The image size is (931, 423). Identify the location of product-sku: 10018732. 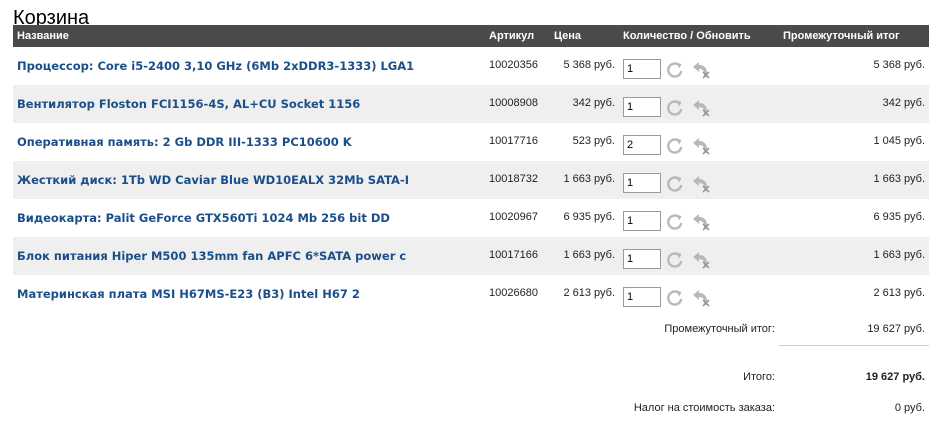
(513, 179).